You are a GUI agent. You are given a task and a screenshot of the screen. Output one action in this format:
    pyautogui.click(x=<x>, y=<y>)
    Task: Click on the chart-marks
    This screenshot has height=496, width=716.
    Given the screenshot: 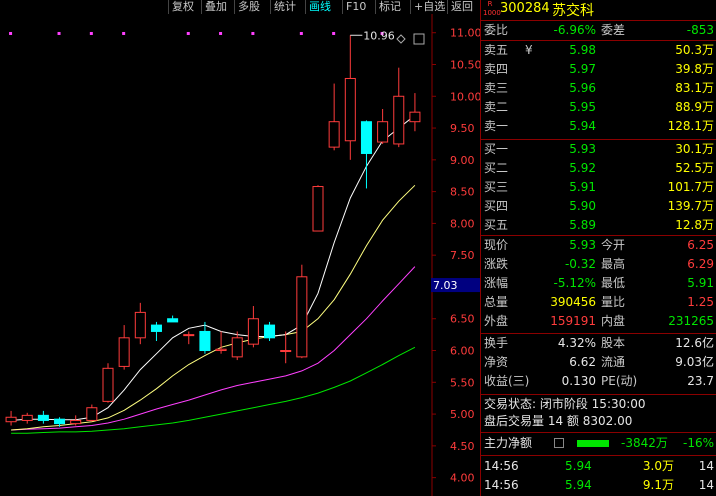 What is the action you would take?
    pyautogui.click(x=196, y=33)
    